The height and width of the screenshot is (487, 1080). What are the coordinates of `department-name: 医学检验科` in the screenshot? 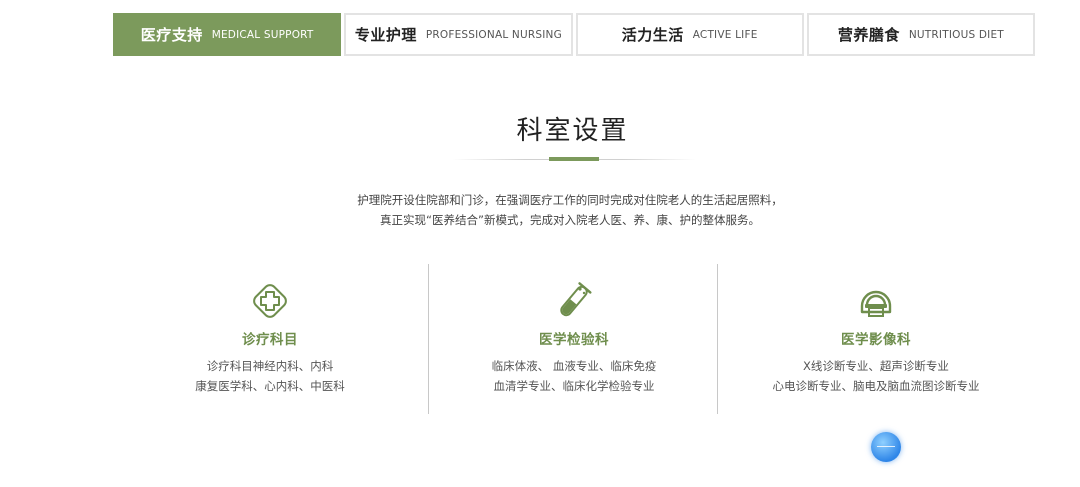 It's located at (574, 340).